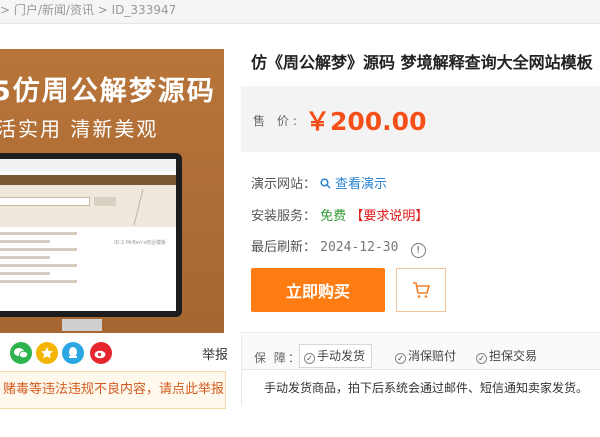 The width and height of the screenshot is (600, 437). What do you see at coordinates (284, 184) in the screenshot?
I see `demo-label: 演示网站：` at bounding box center [284, 184].